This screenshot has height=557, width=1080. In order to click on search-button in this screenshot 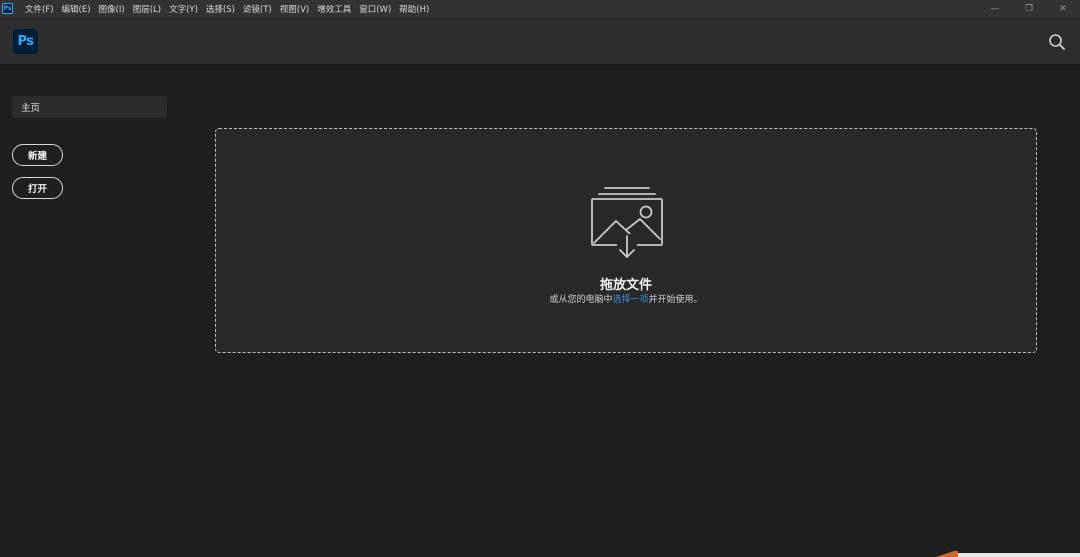, I will do `click(1057, 42)`.